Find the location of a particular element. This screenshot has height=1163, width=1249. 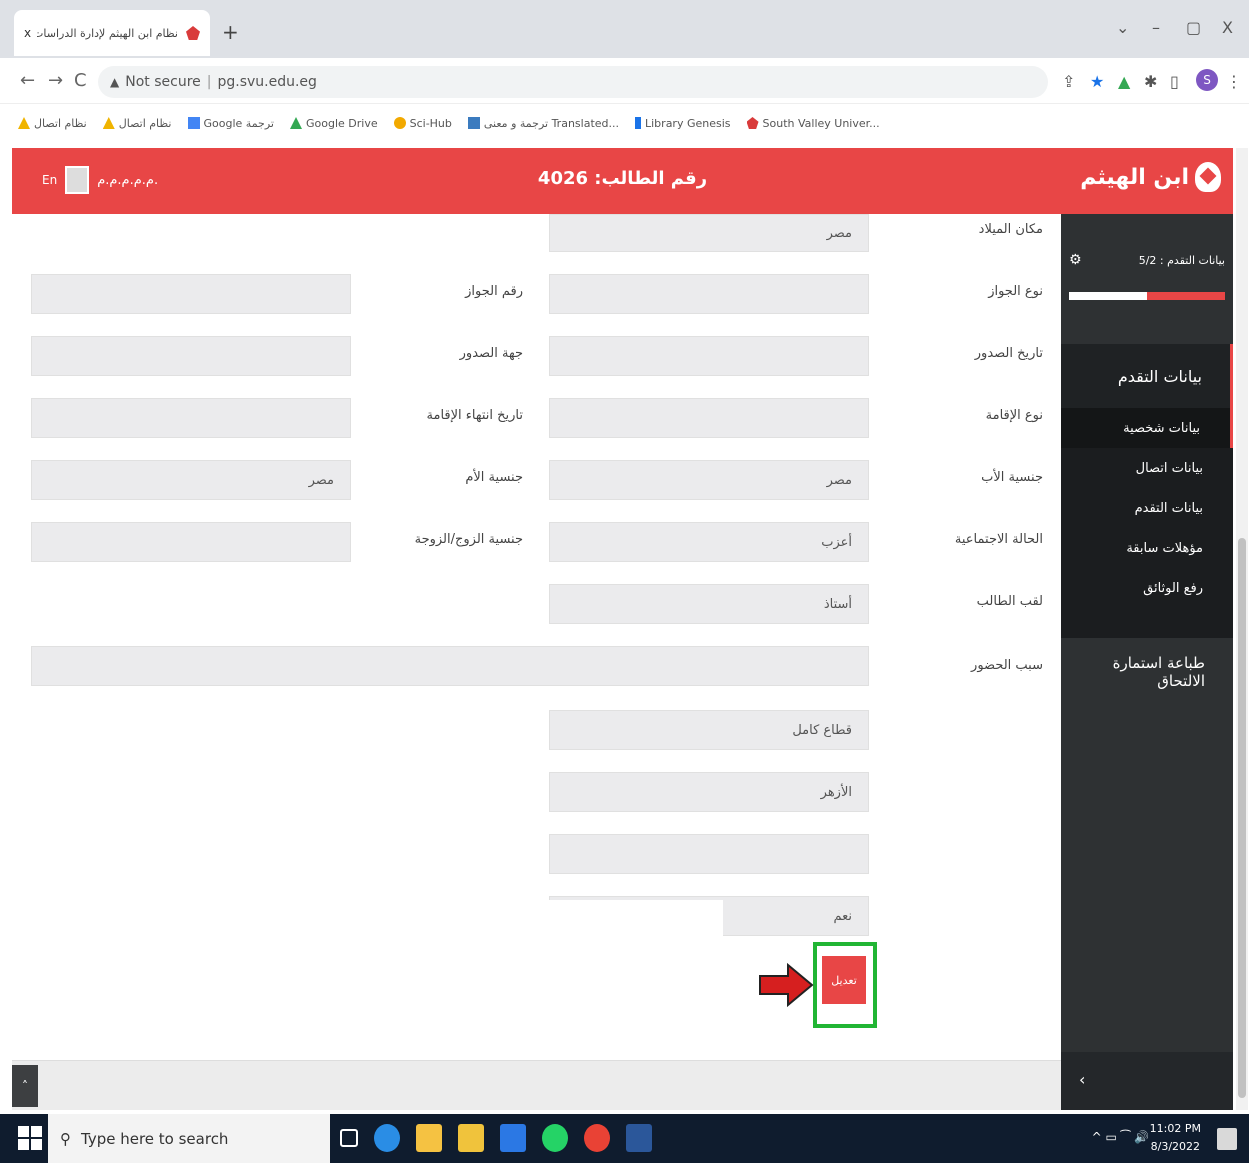

bookmark-item: Library Genesis is located at coordinates (683, 123).